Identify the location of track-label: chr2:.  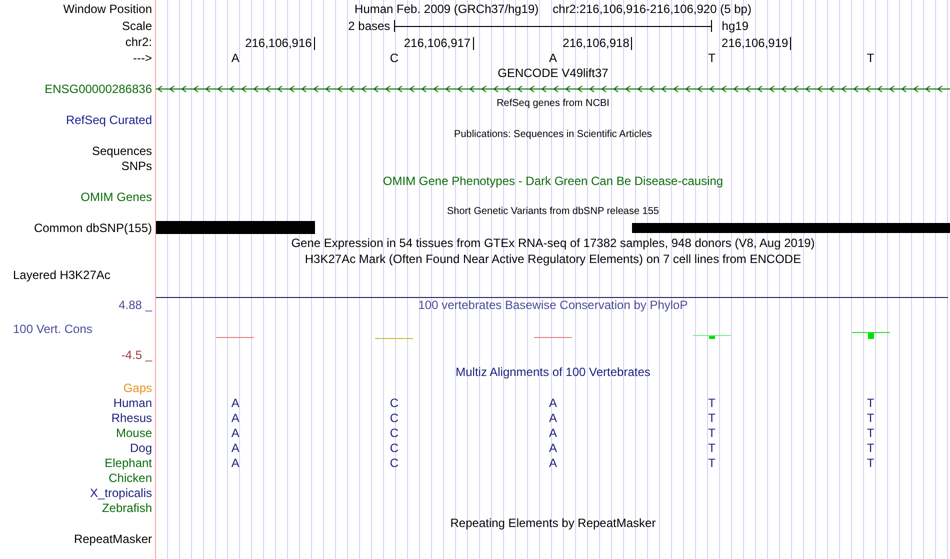
(138, 42).